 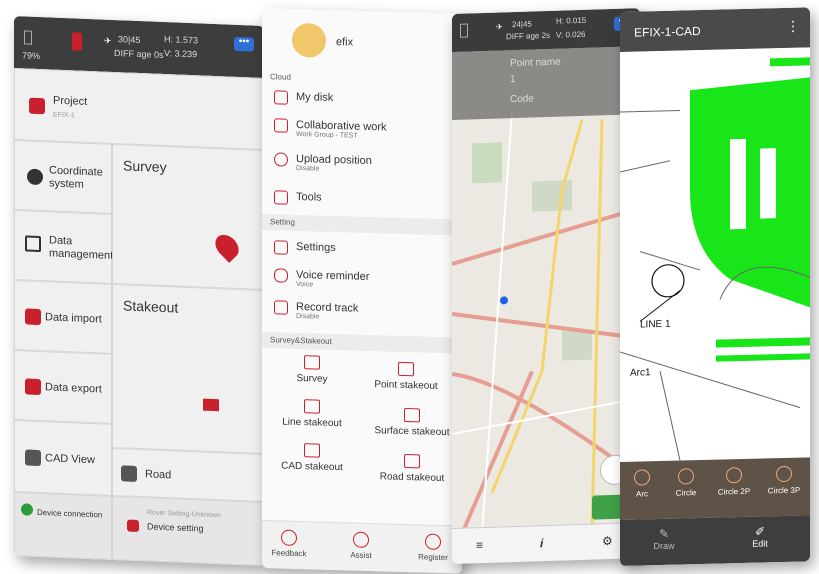 What do you see at coordinates (664, 534) in the screenshot?
I see `pencil-icon: ✎` at bounding box center [664, 534].